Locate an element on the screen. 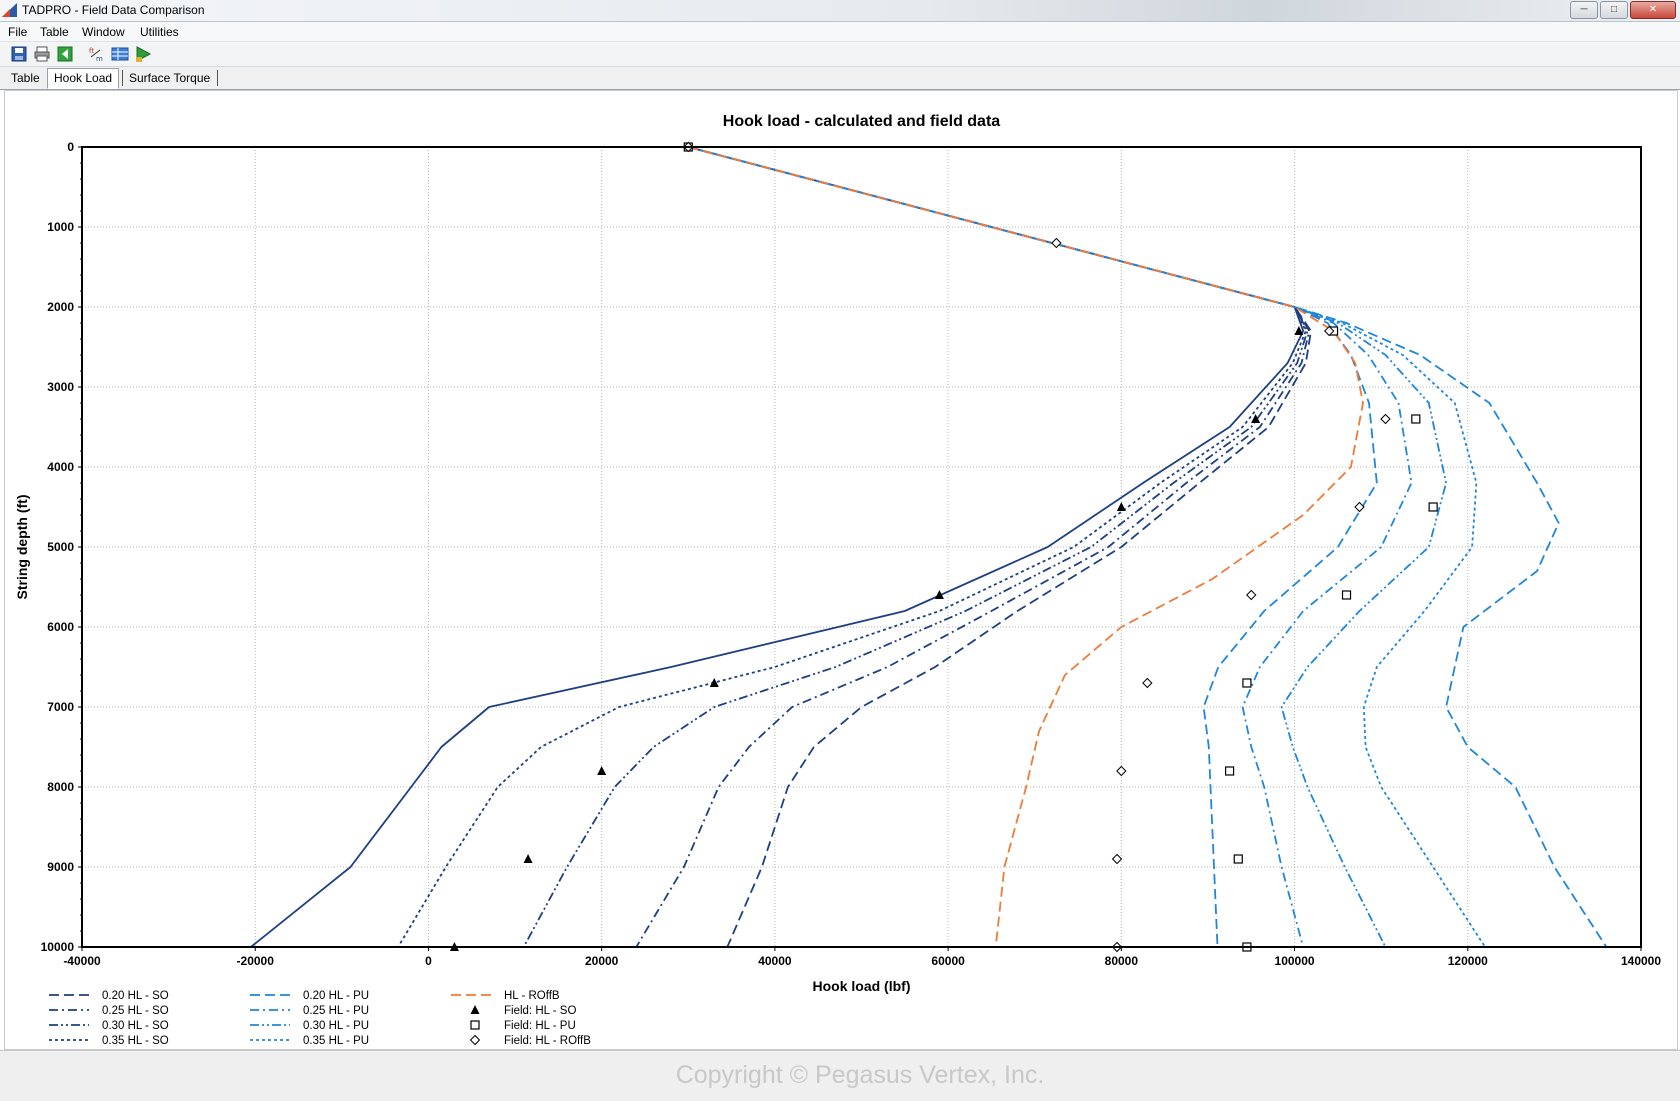 This screenshot has width=1680, height=1101. legend-label: 0.25 HL - PU is located at coordinates (336, 1011).